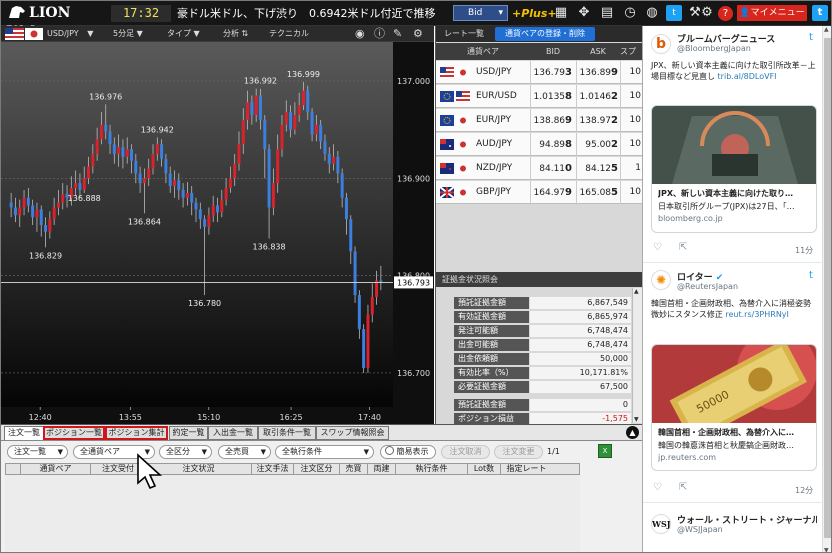 This screenshot has width=832, height=553. What do you see at coordinates (552, 121) in the screenshot?
I see `rate-bid: 138.869` at bounding box center [552, 121].